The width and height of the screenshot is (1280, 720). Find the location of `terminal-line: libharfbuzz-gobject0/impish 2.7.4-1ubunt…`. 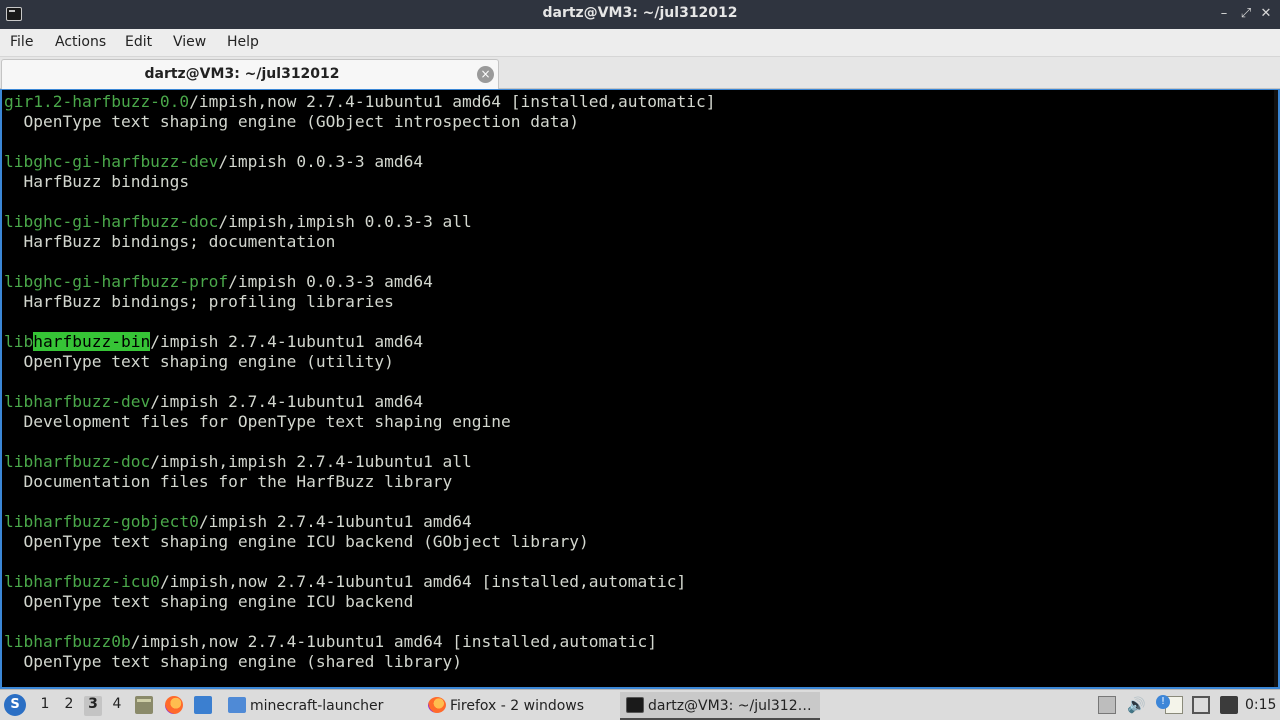

terminal-line: libharfbuzz-gobject0/impish 2.7.4-1ubunt… is located at coordinates (359, 522).